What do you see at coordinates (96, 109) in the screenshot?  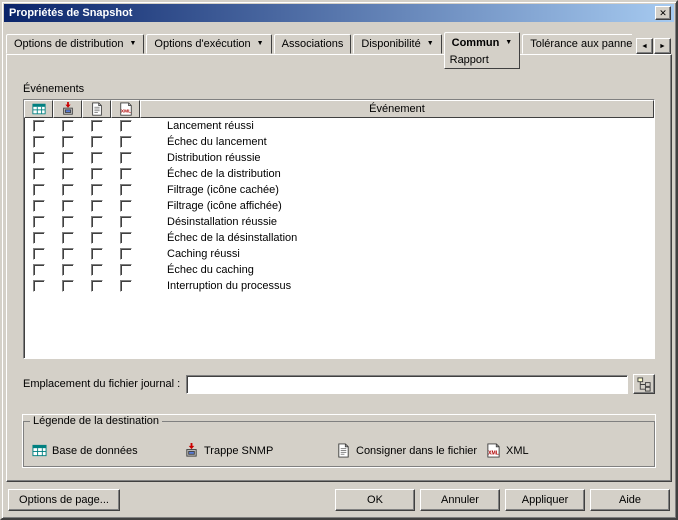 I see `header-logfile-column` at bounding box center [96, 109].